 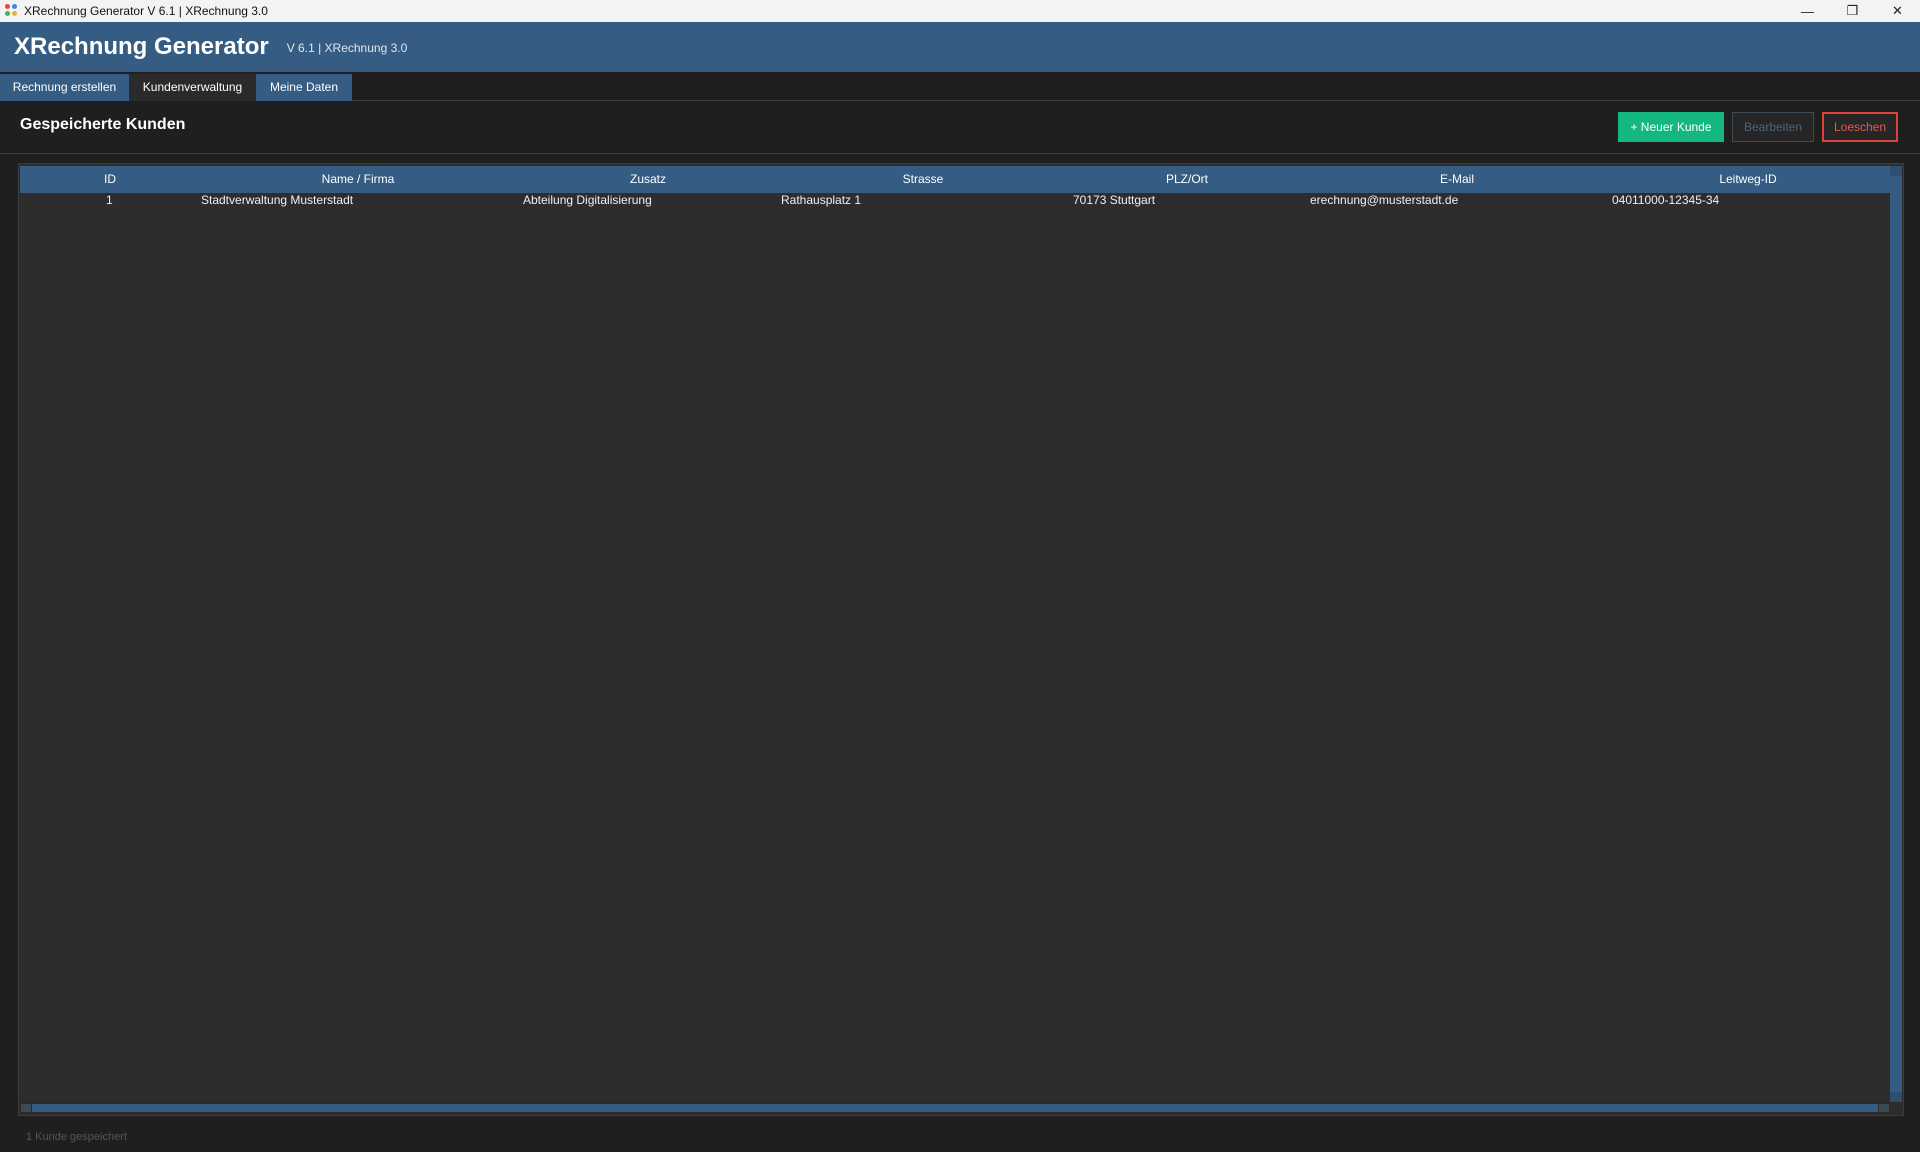 What do you see at coordinates (347, 48) in the screenshot?
I see `version-label: V 6.1 | XRechnung 3.0` at bounding box center [347, 48].